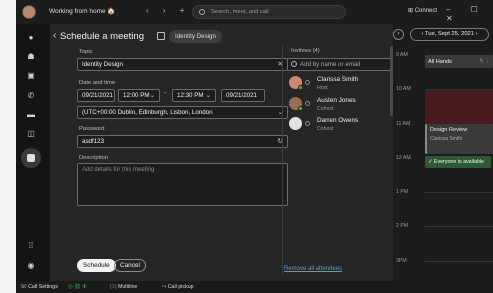 The image size is (493, 293). Describe the element at coordinates (190, 95) in the screenshot. I see `end-time-value: 12:30 PM` at that location.